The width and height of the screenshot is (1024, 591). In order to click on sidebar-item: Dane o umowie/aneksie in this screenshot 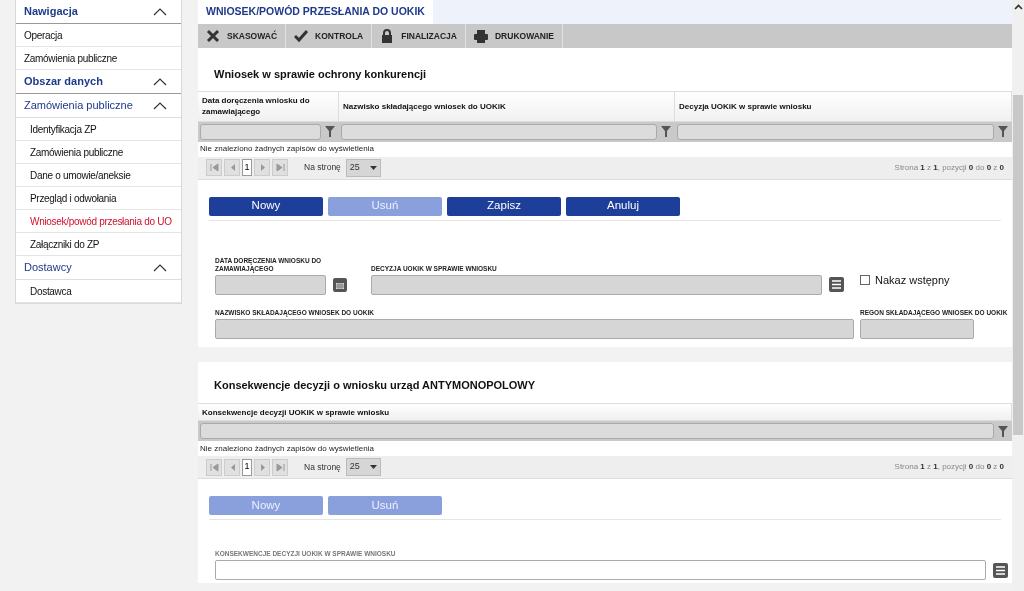, I will do `click(80, 175)`.